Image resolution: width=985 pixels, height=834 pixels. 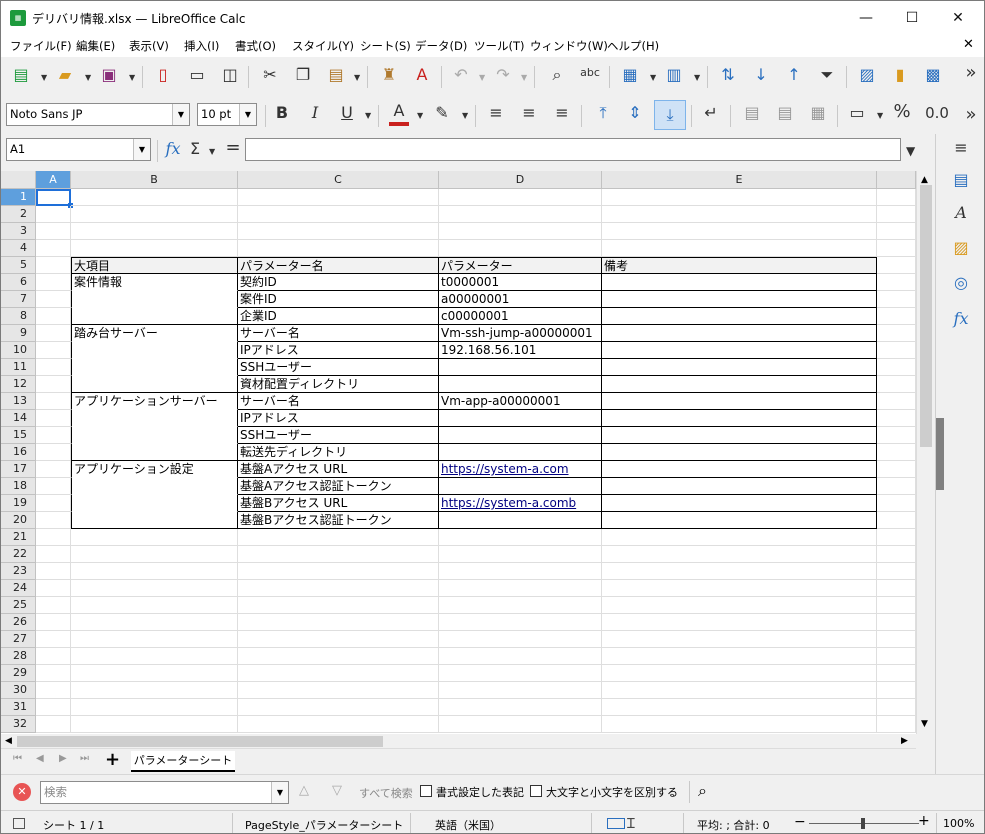 What do you see at coordinates (739, 350) in the screenshot?
I see `cell-e10` at bounding box center [739, 350].